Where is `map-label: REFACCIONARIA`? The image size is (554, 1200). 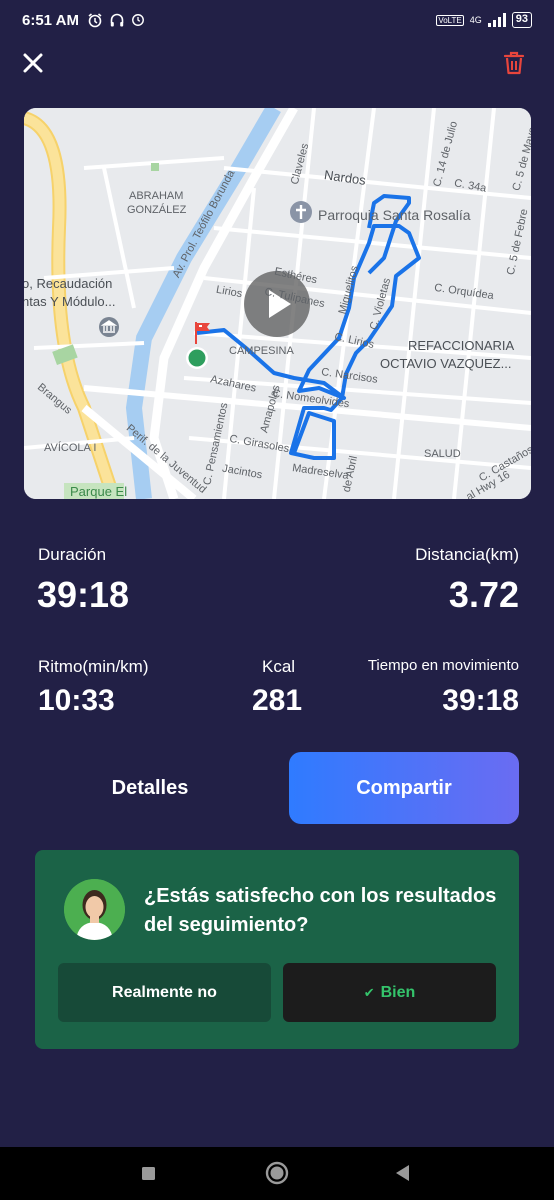 map-label: REFACCIONARIA is located at coordinates (461, 345).